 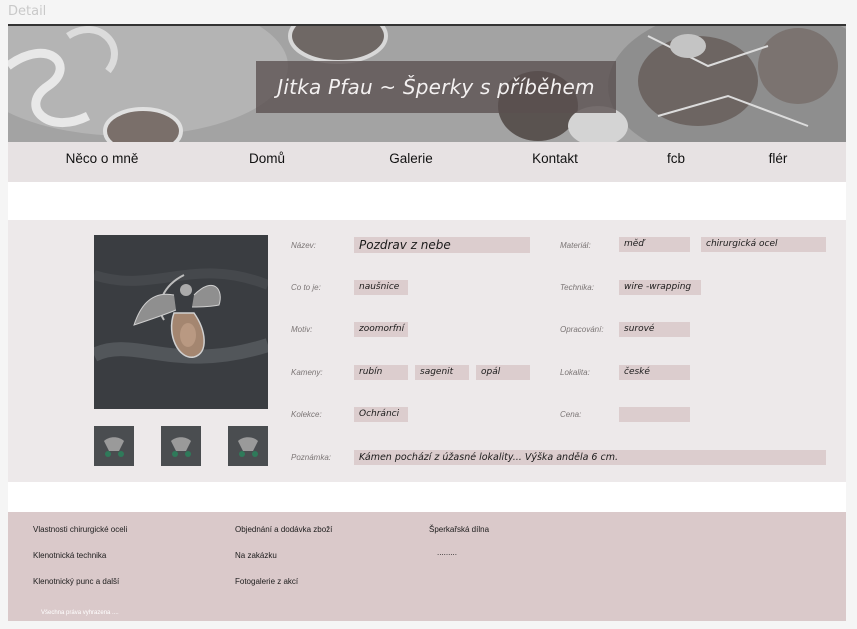 I want to click on value-material-1: měď, so click(x=654, y=244).